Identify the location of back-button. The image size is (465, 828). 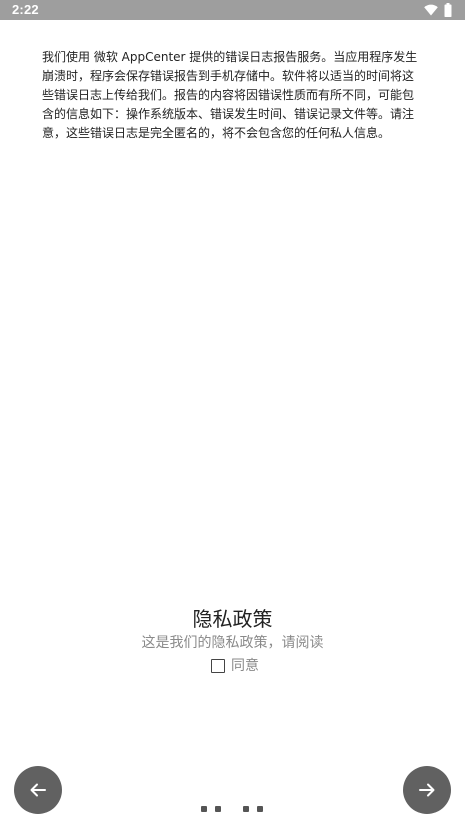
(38, 790).